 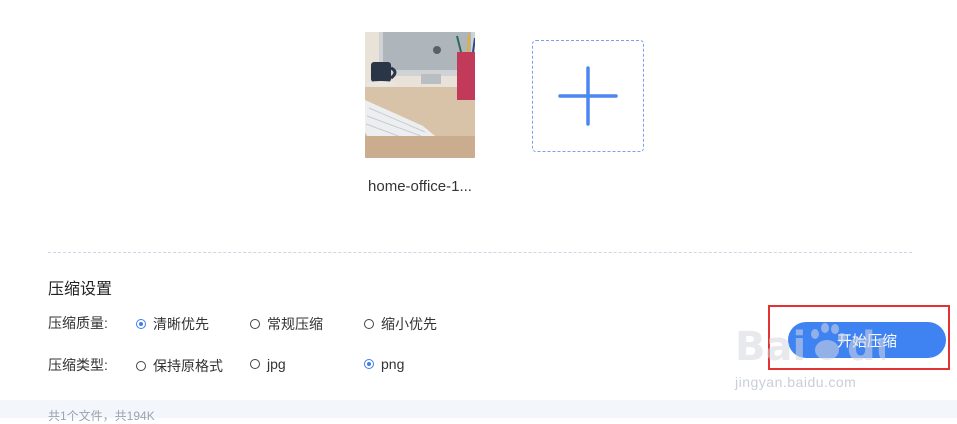 I want to click on watermark-url: jingyan.baidu.com, so click(x=796, y=382).